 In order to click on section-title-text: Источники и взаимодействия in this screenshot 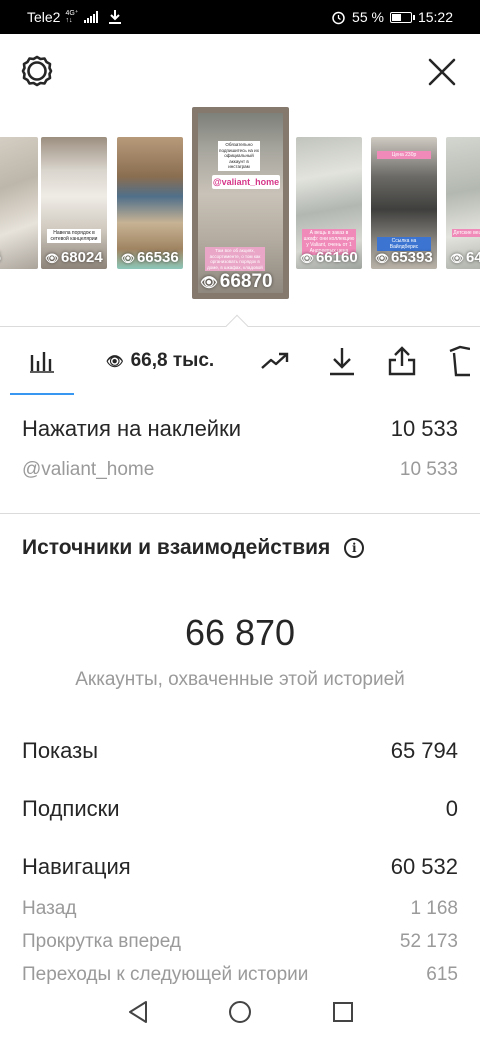, I will do `click(176, 547)`.